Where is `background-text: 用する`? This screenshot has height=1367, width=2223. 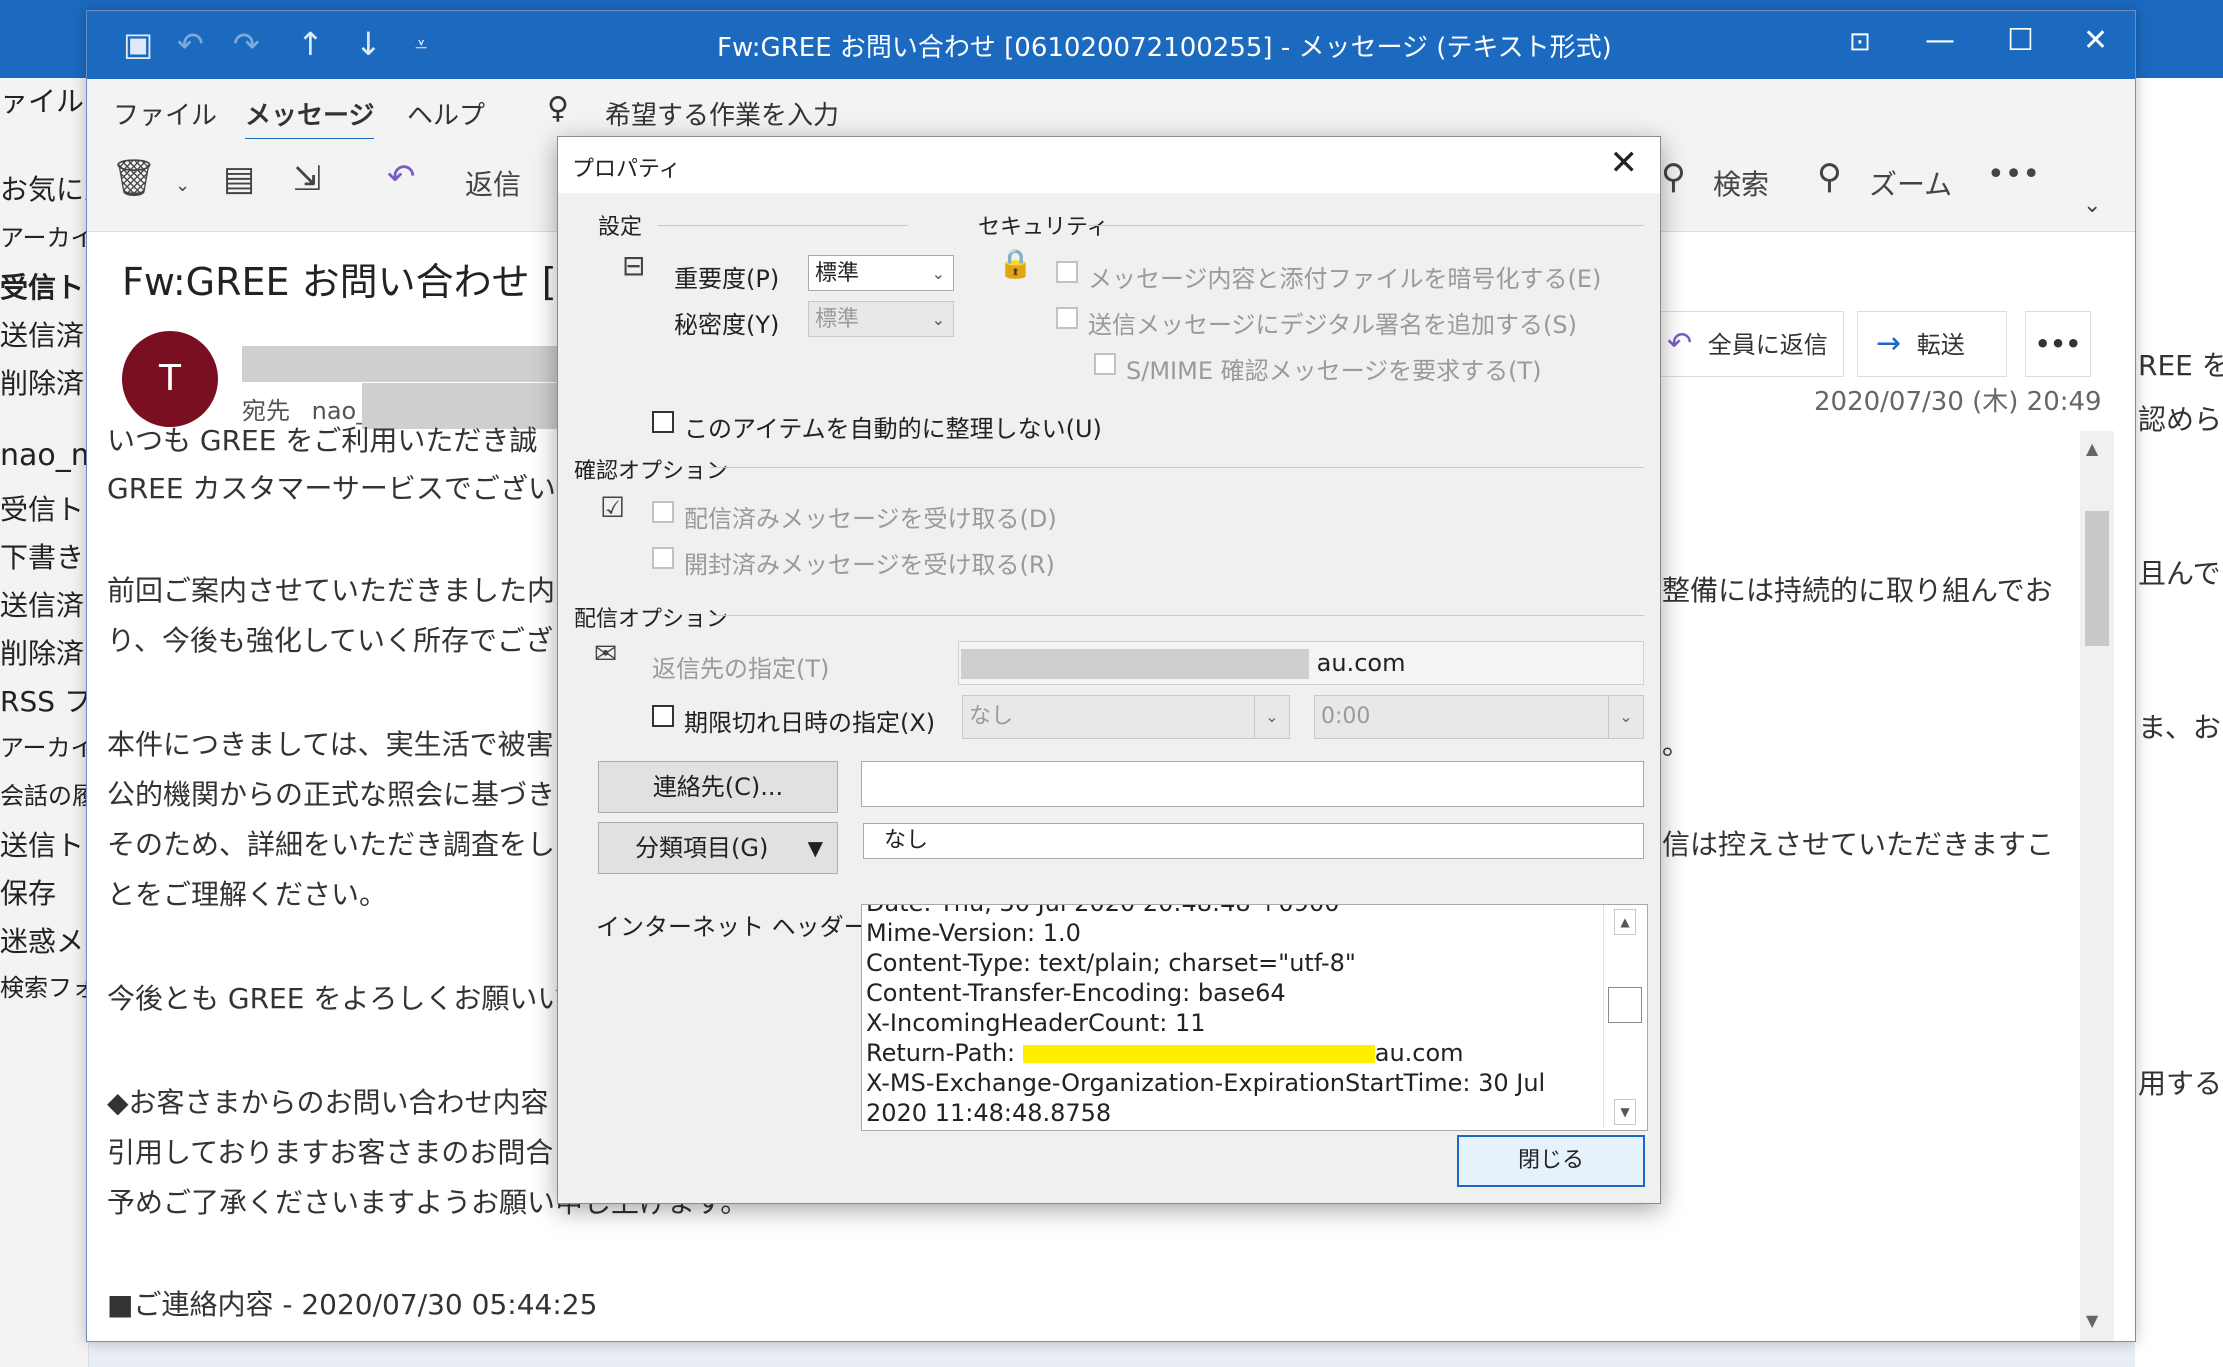
background-text: 用する is located at coordinates (2180, 1083).